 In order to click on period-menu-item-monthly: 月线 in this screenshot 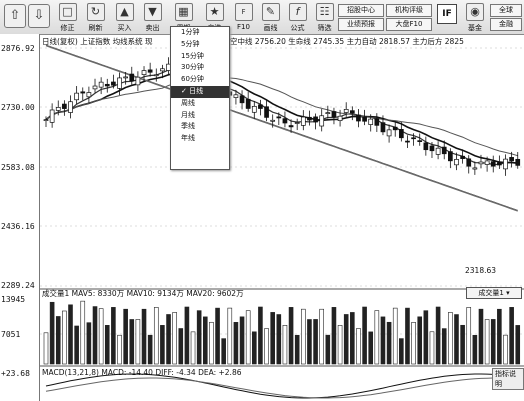, I will do `click(200, 116)`.